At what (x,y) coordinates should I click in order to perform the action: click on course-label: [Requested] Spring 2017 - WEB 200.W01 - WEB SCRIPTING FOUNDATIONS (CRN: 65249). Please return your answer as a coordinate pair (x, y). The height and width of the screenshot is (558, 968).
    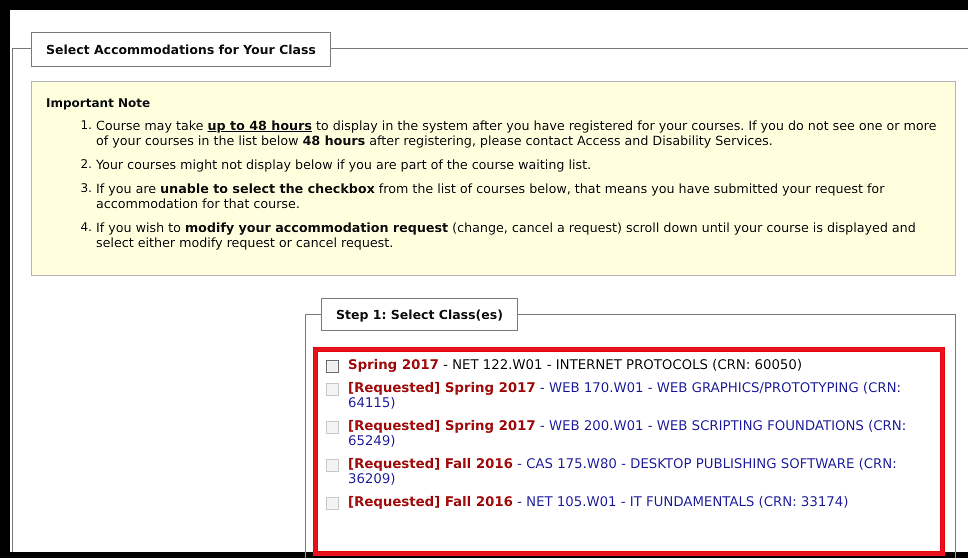
    Looking at the image, I should click on (628, 434).